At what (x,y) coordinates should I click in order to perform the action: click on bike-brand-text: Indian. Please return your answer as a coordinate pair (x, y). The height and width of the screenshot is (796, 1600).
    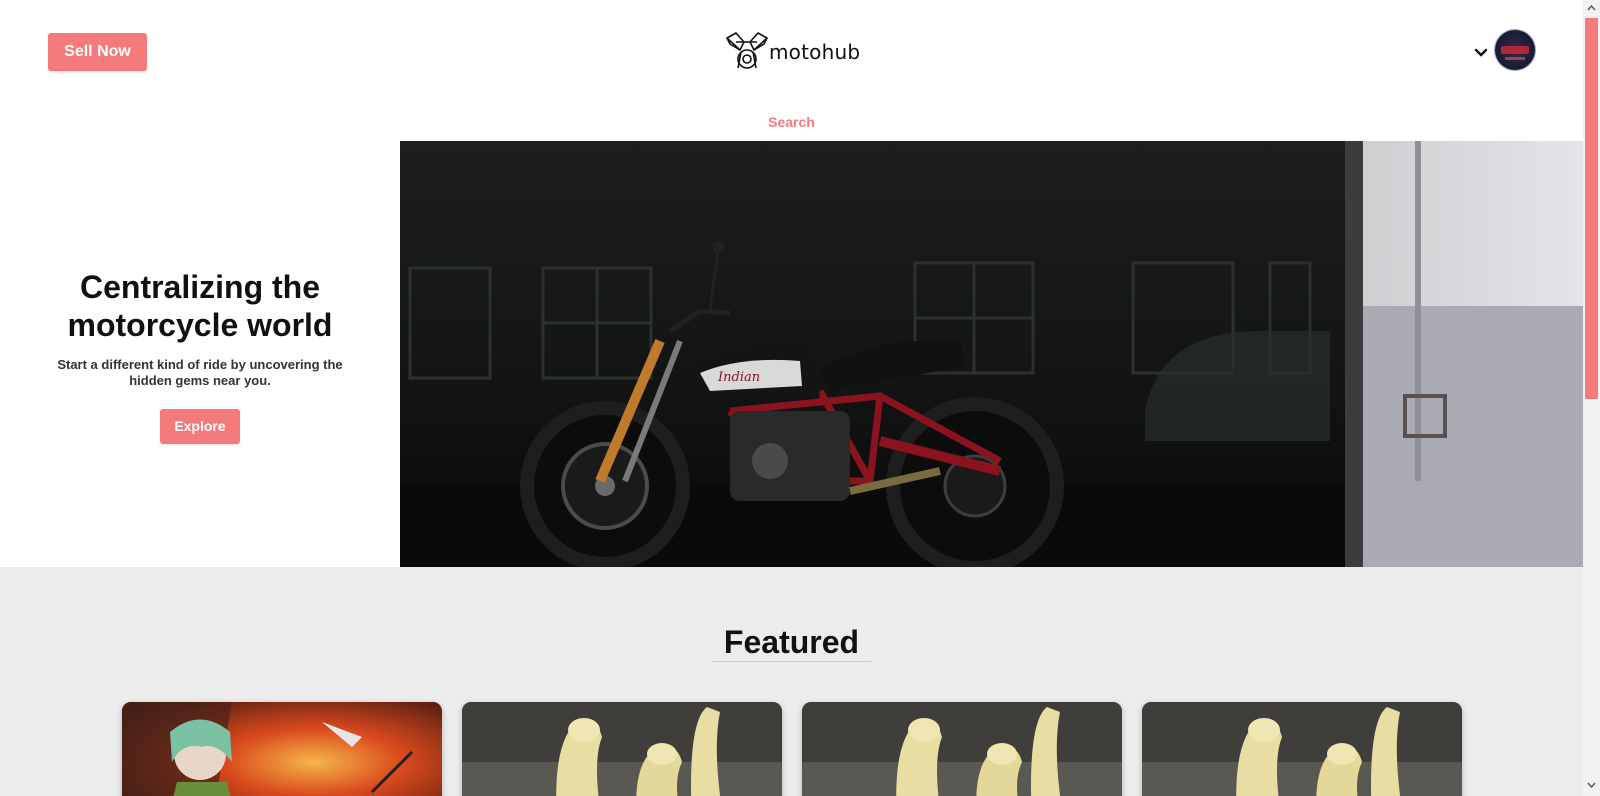
    Looking at the image, I should click on (738, 377).